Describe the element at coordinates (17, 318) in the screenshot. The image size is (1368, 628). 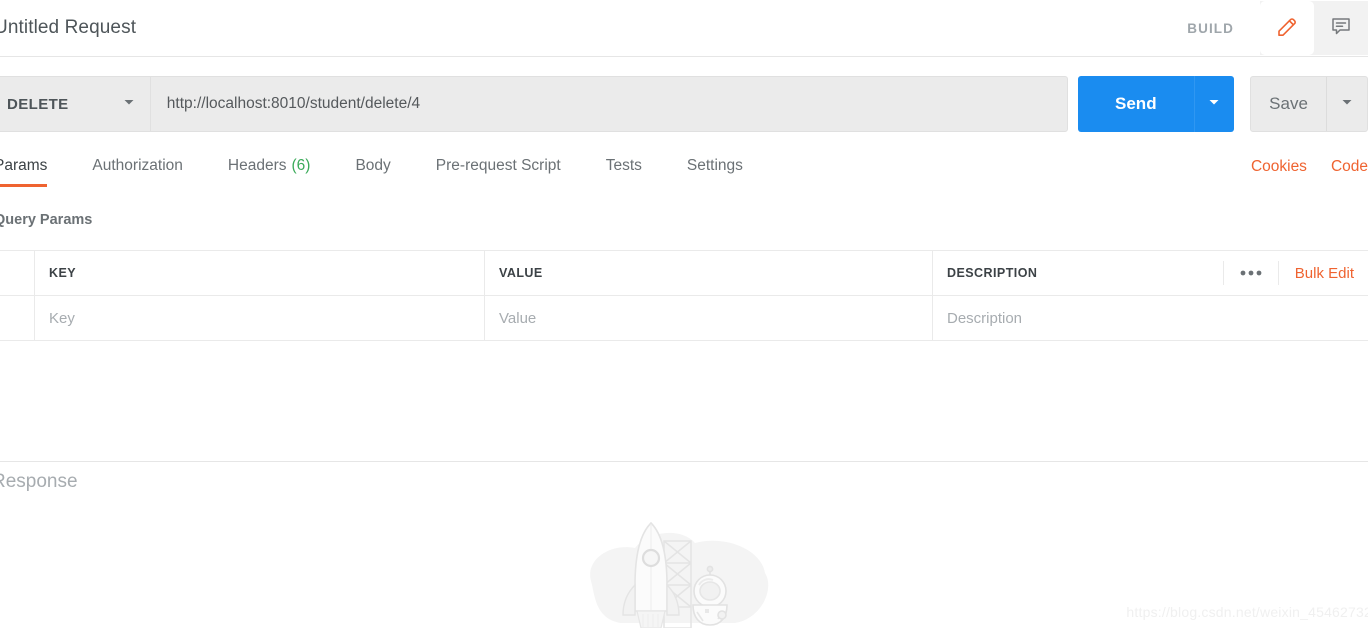
I see `row-checkbox-cell` at that location.